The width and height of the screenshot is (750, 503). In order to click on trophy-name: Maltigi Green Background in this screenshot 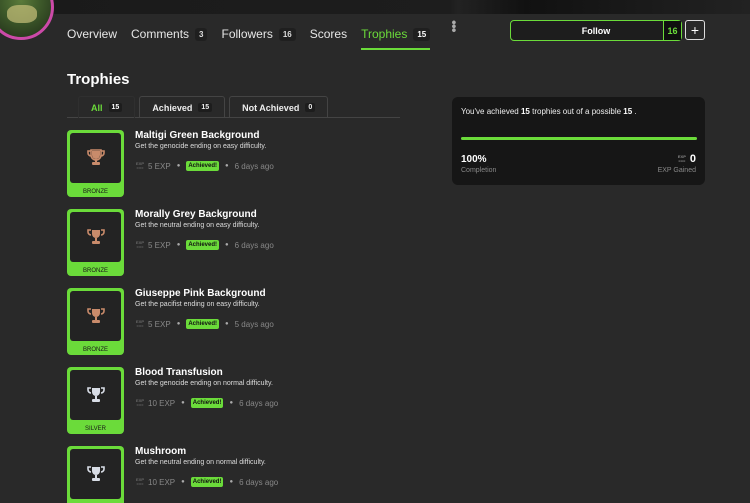, I will do `click(197, 135)`.